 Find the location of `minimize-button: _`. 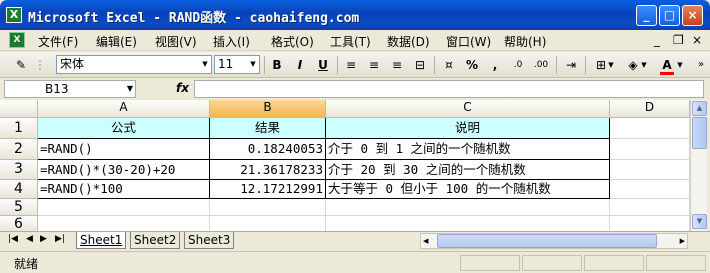

minimize-button: _ is located at coordinates (646, 15).